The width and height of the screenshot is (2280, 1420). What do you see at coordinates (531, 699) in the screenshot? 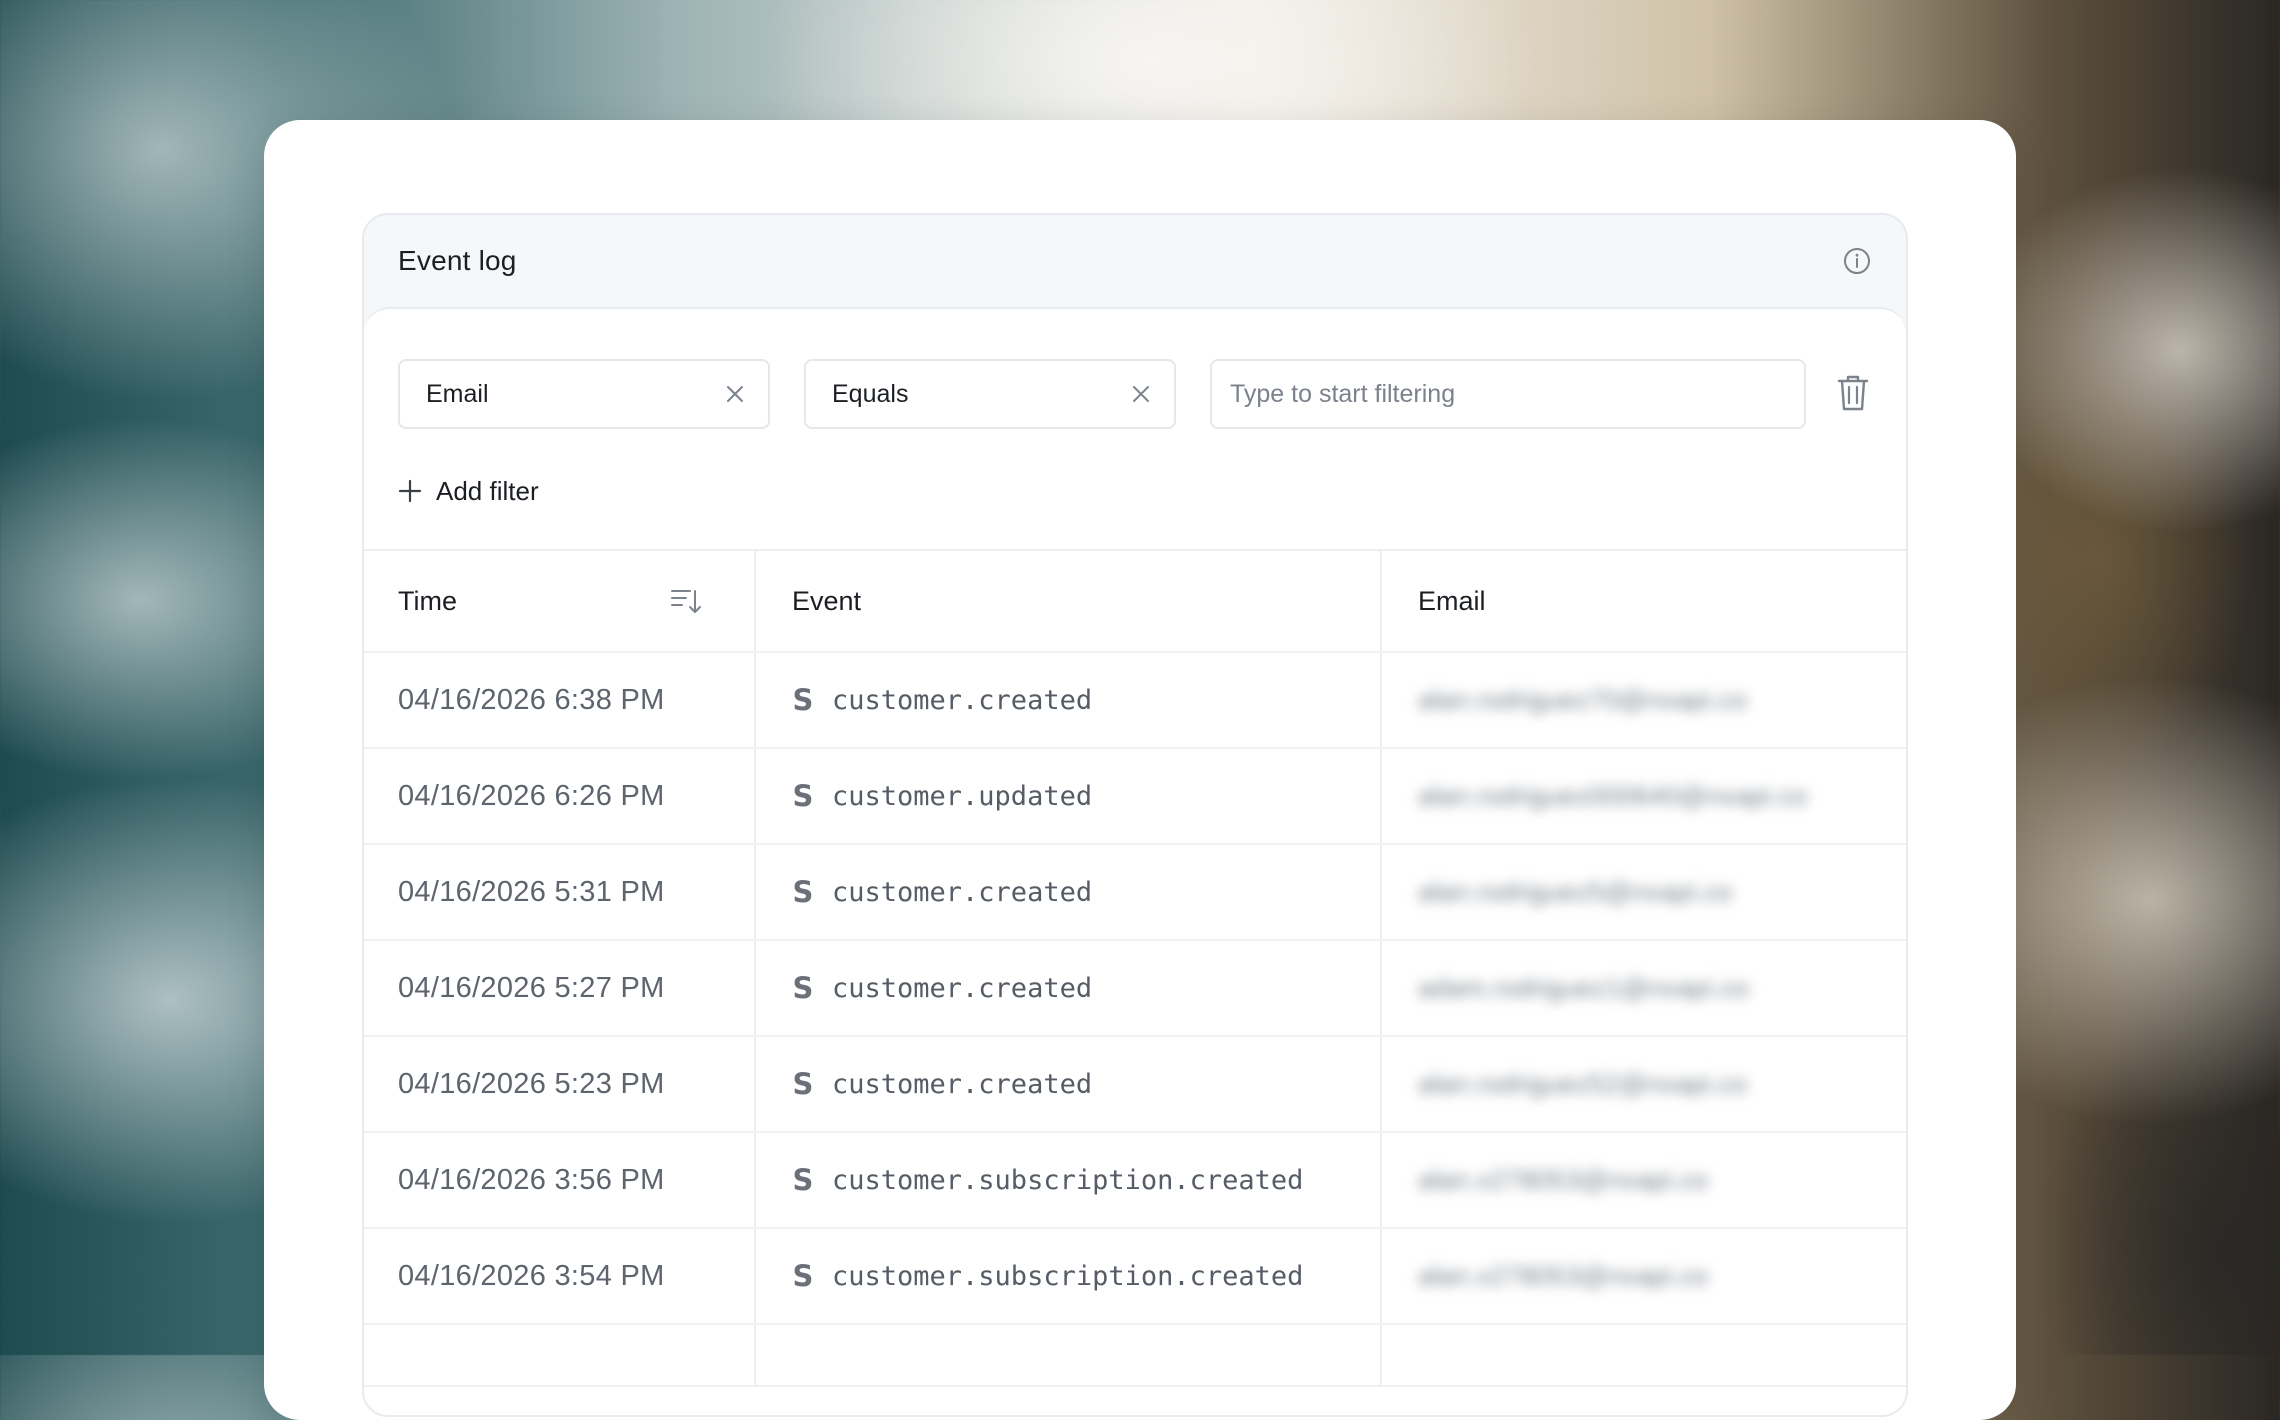
I see `time-value: 04/16/2026 6:38 PM` at bounding box center [531, 699].